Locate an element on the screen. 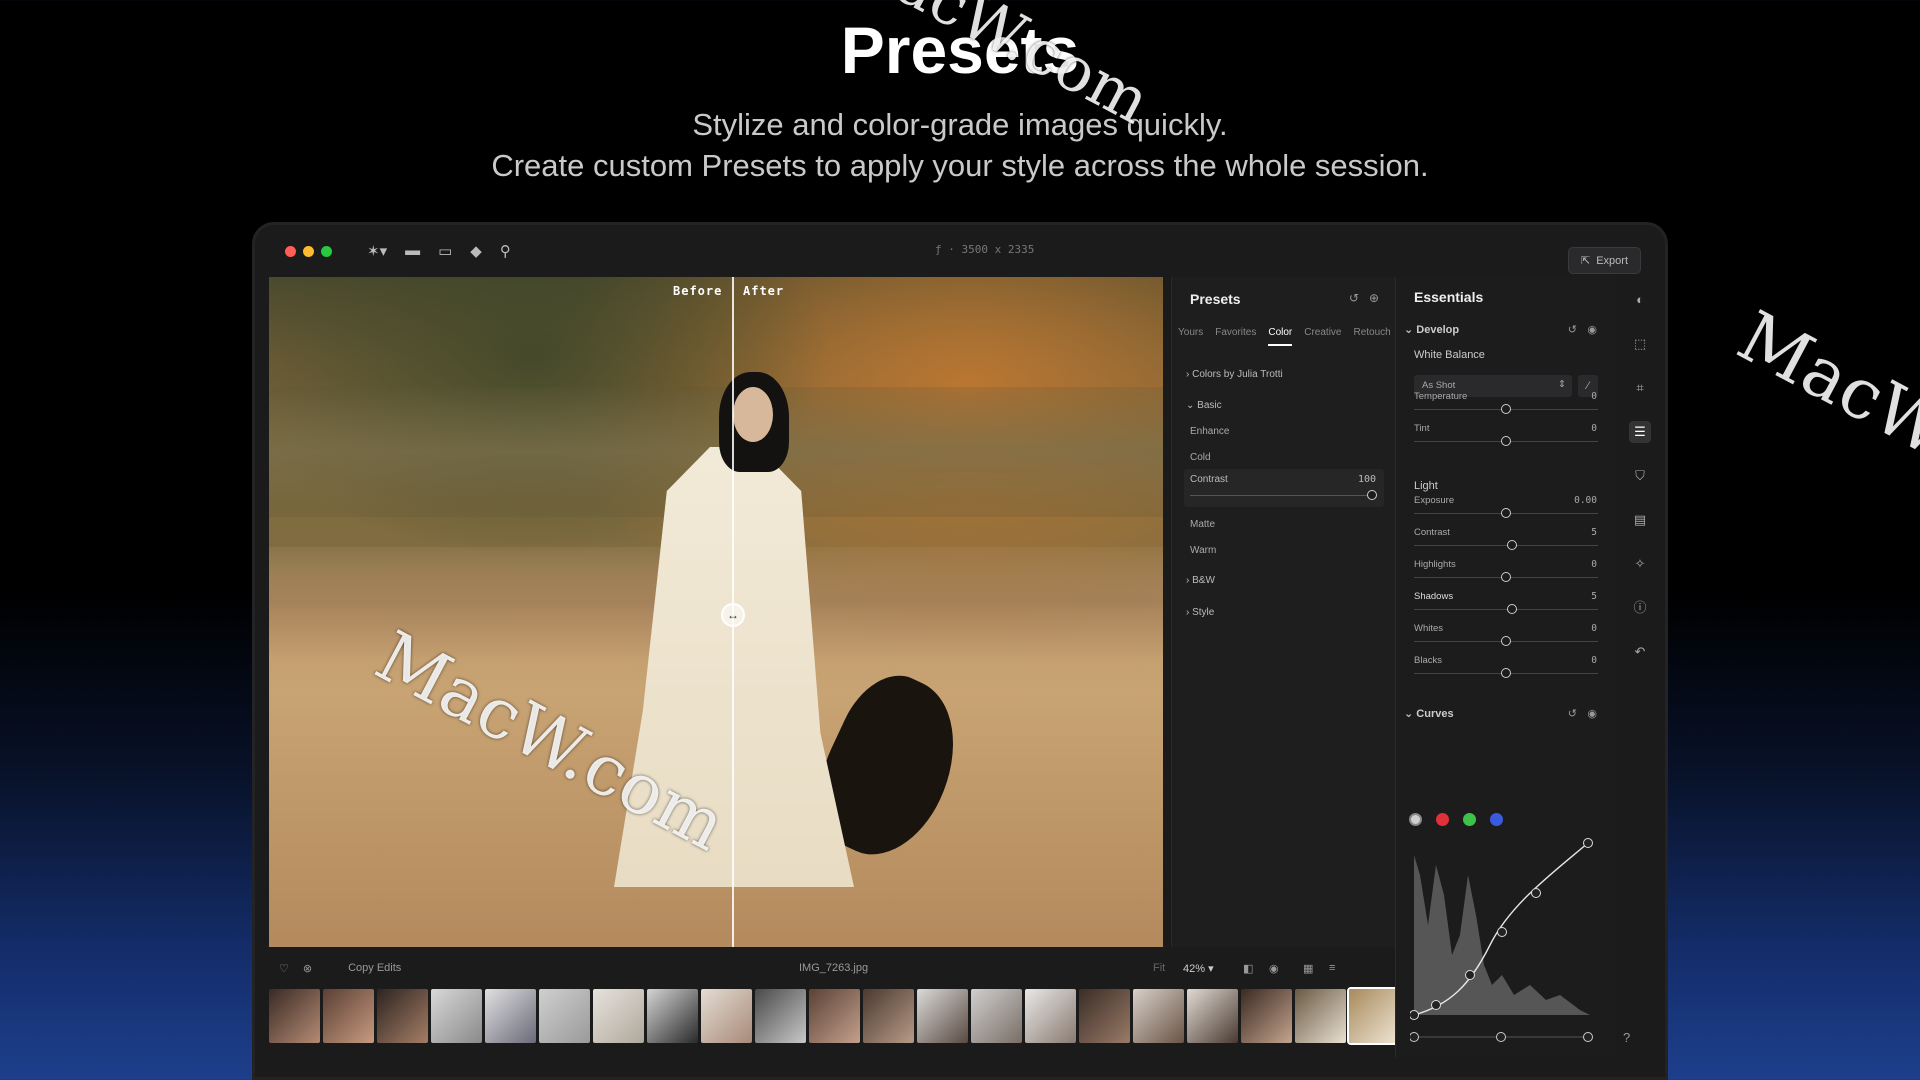 This screenshot has height=1080, width=1920. exposure-slider-knob is located at coordinates (1506, 513).